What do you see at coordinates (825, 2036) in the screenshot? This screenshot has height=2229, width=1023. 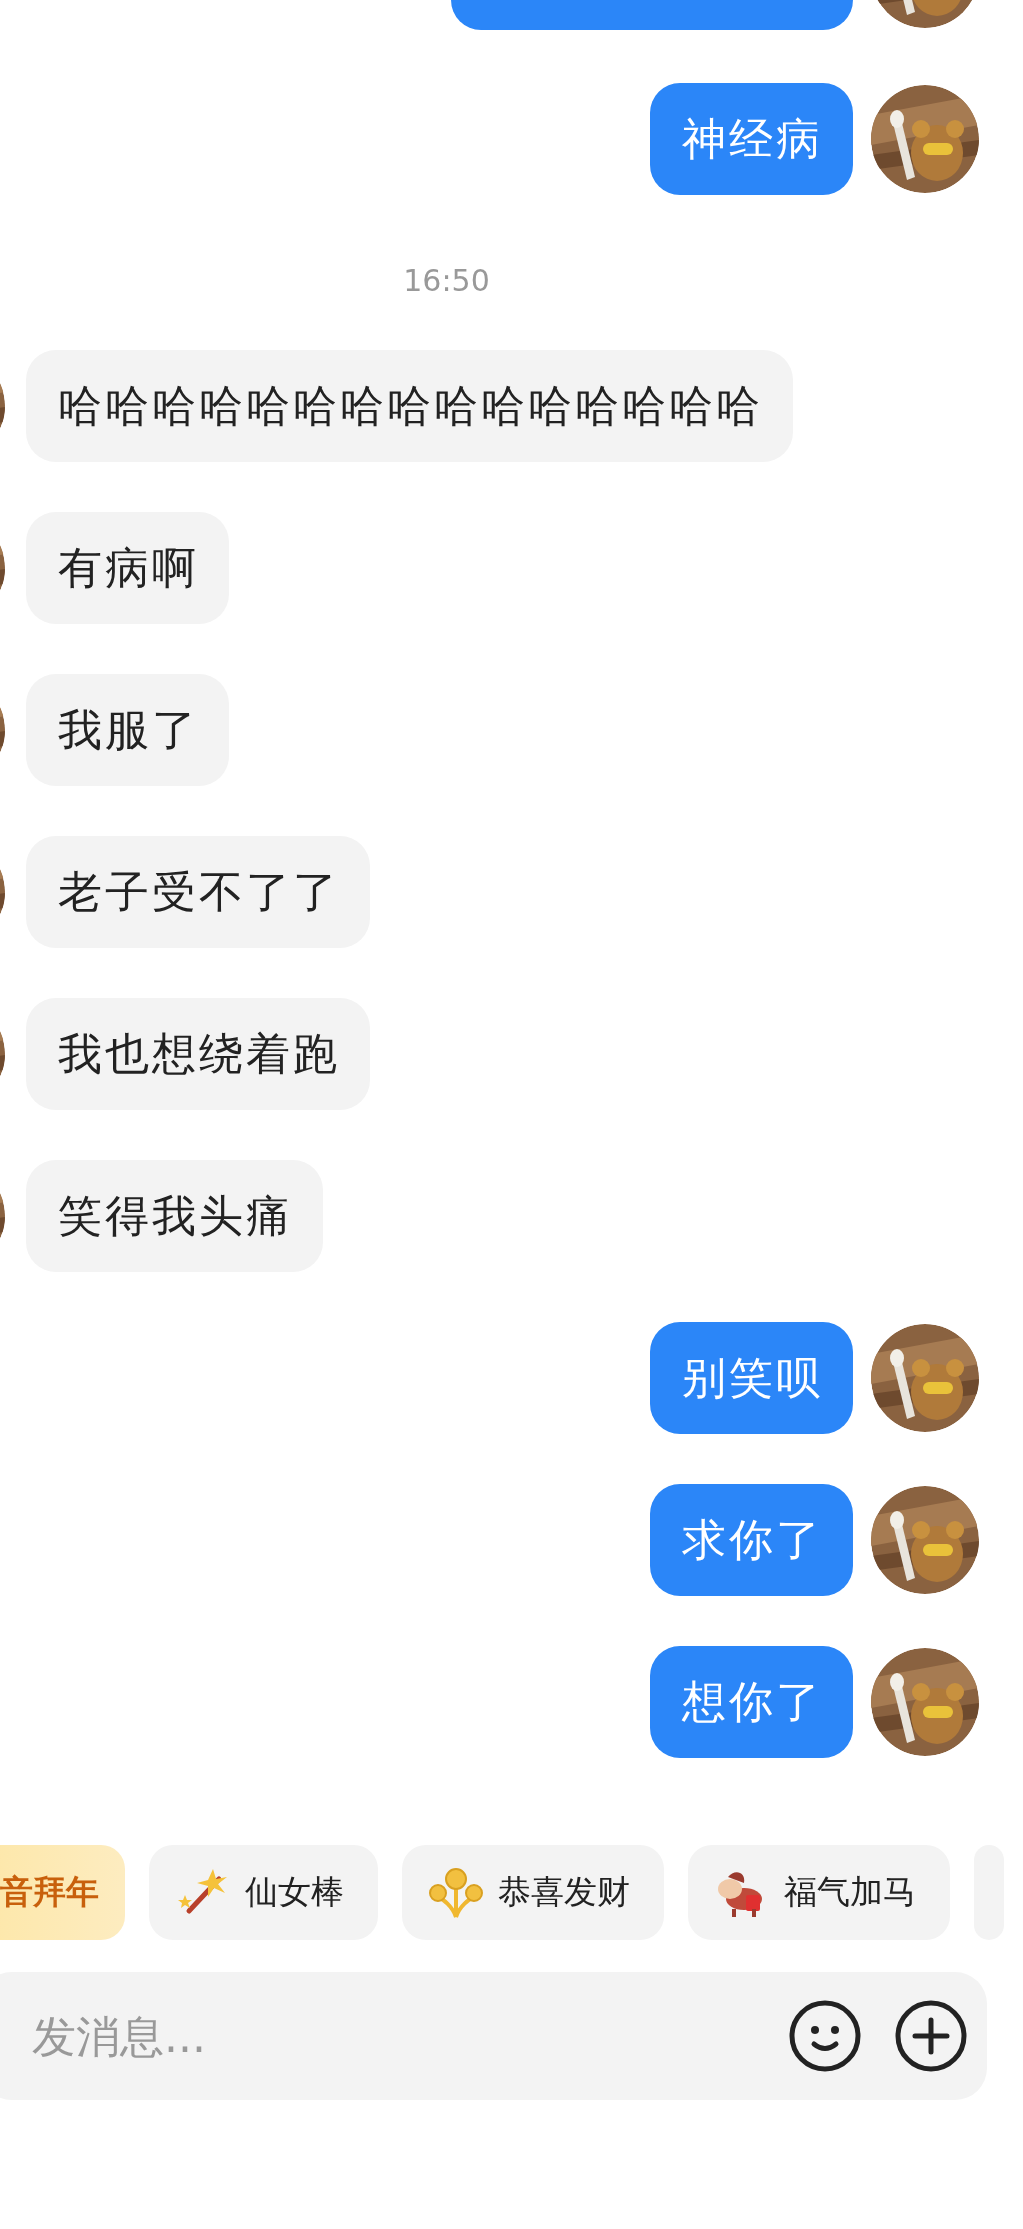 I see `emoji-icon` at bounding box center [825, 2036].